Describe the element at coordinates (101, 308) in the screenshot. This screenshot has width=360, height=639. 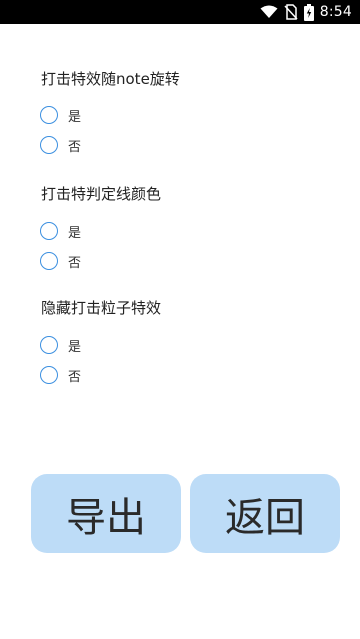
I see `setting-title-hide-particles: 隐藏打击粒子特效` at that location.